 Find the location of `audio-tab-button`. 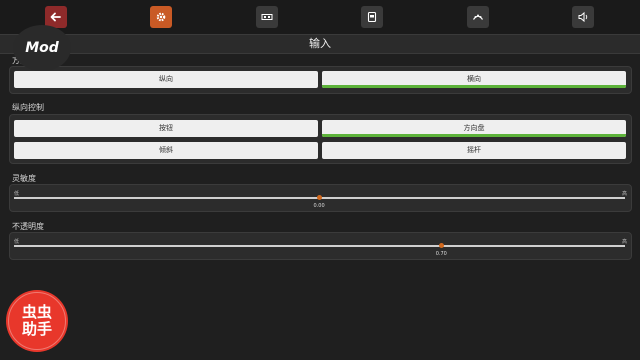

audio-tab-button is located at coordinates (583, 17).